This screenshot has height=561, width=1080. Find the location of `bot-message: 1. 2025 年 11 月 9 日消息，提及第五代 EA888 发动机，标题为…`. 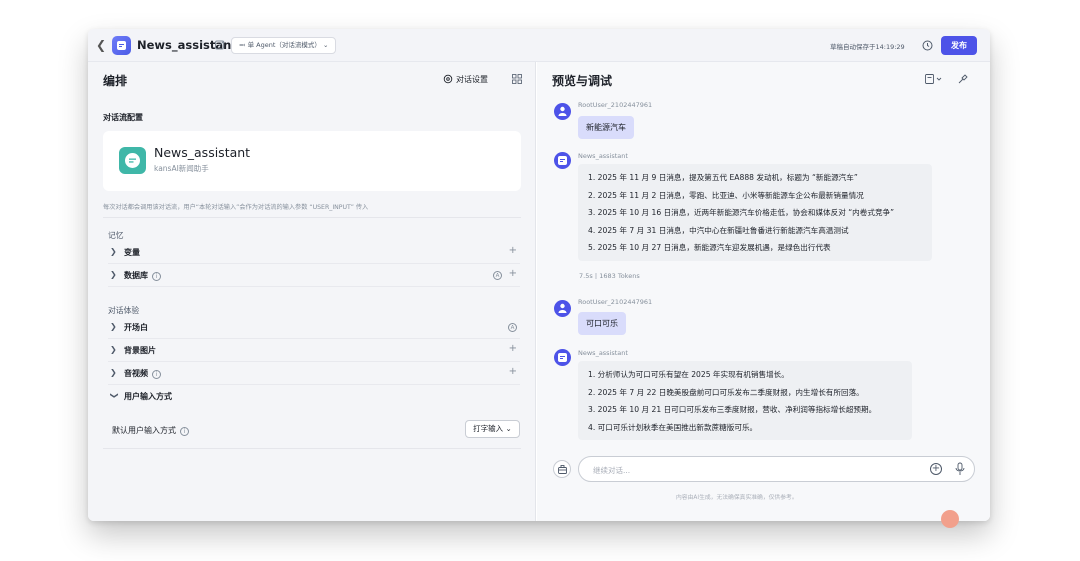

bot-message: 1. 2025 年 11 月 9 日消息，提及第五代 EA888 发动机，标题为… is located at coordinates (755, 212).